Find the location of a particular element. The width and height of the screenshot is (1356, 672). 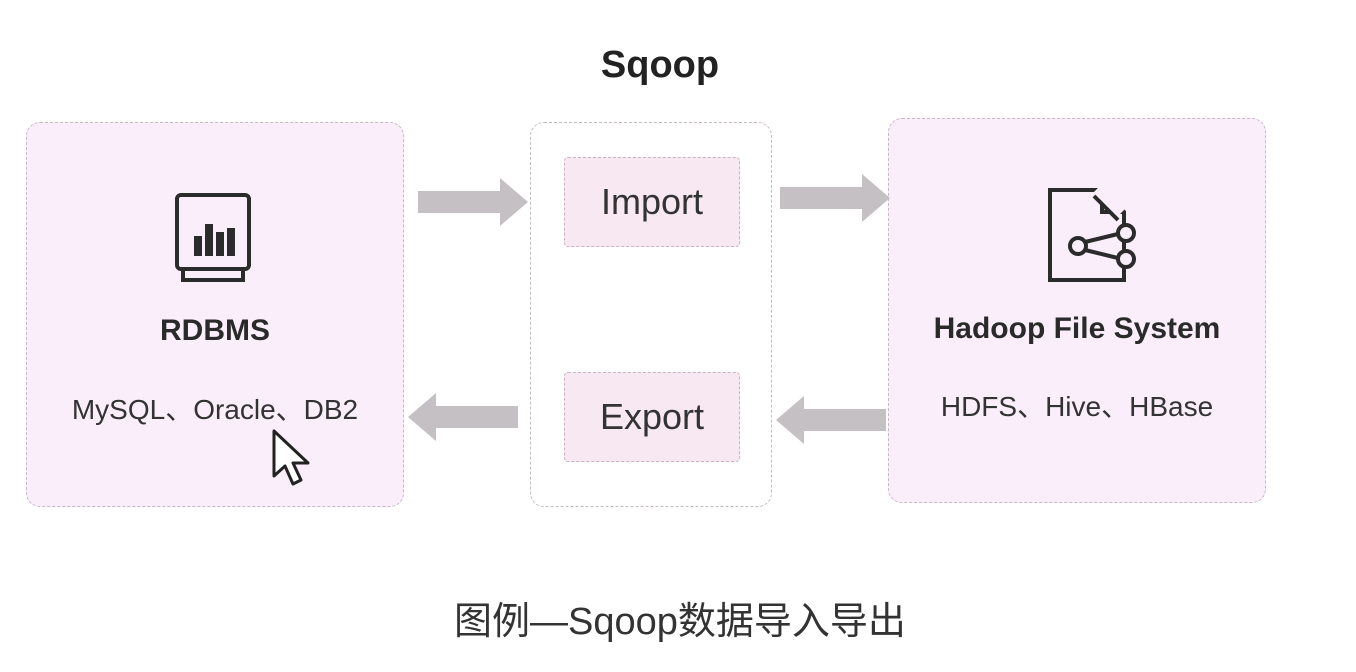

figure-caption: 图例—Sqoop数据导入导出 is located at coordinates (680, 622).